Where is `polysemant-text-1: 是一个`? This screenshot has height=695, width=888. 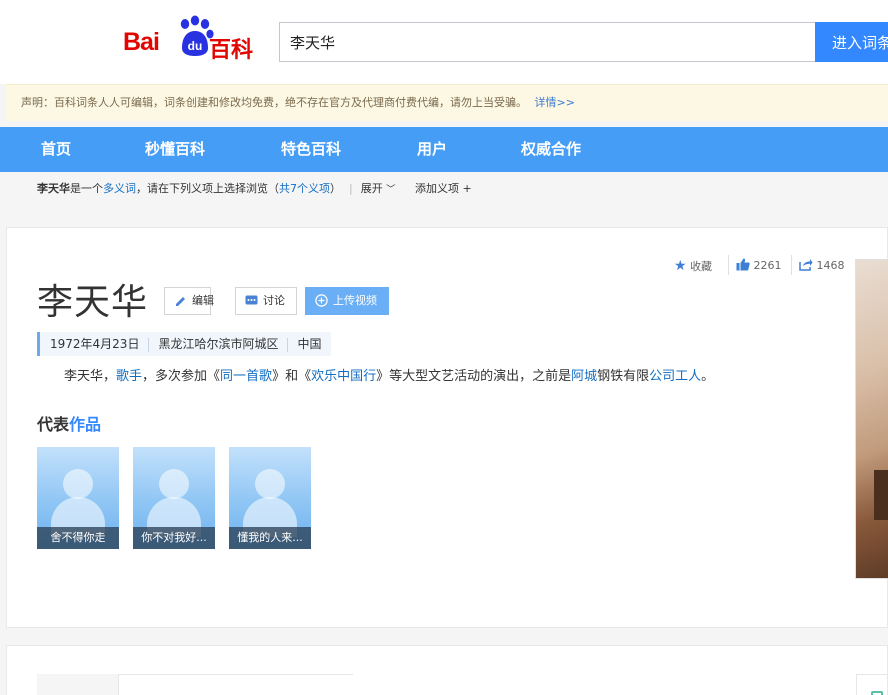
polysemant-text-1: 是一个 is located at coordinates (86, 188).